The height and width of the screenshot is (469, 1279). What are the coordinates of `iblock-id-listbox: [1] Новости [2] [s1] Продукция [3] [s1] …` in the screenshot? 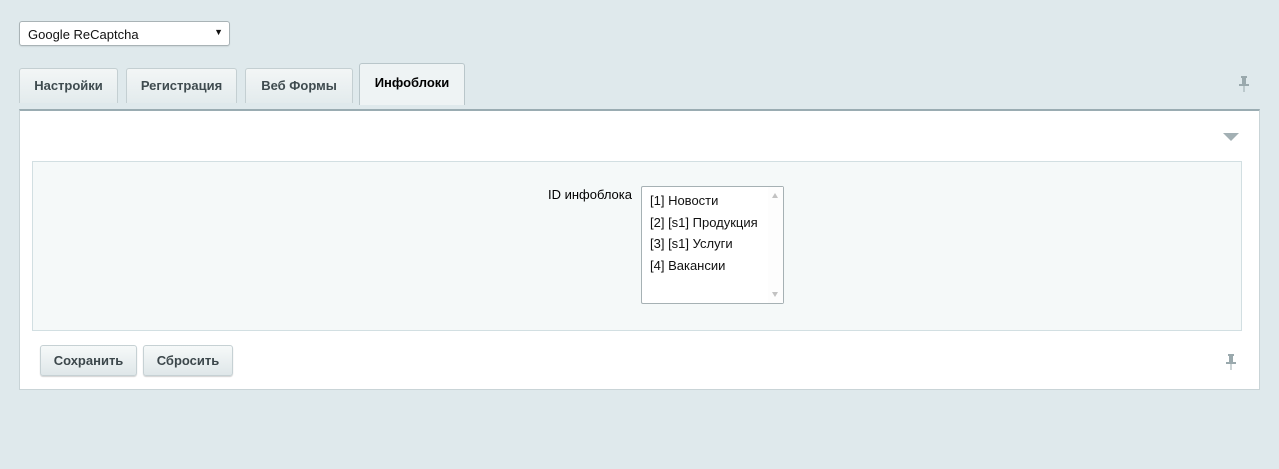 It's located at (712, 245).